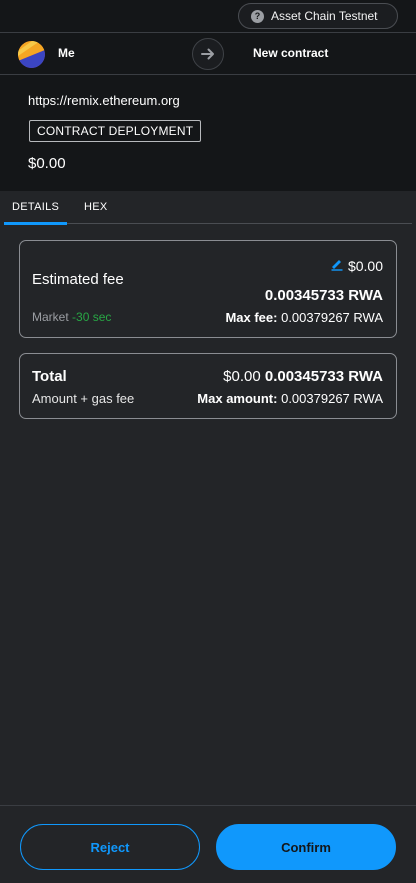 Image resolution: width=416 pixels, height=883 pixels. I want to click on arrow-right-icon, so click(208, 54).